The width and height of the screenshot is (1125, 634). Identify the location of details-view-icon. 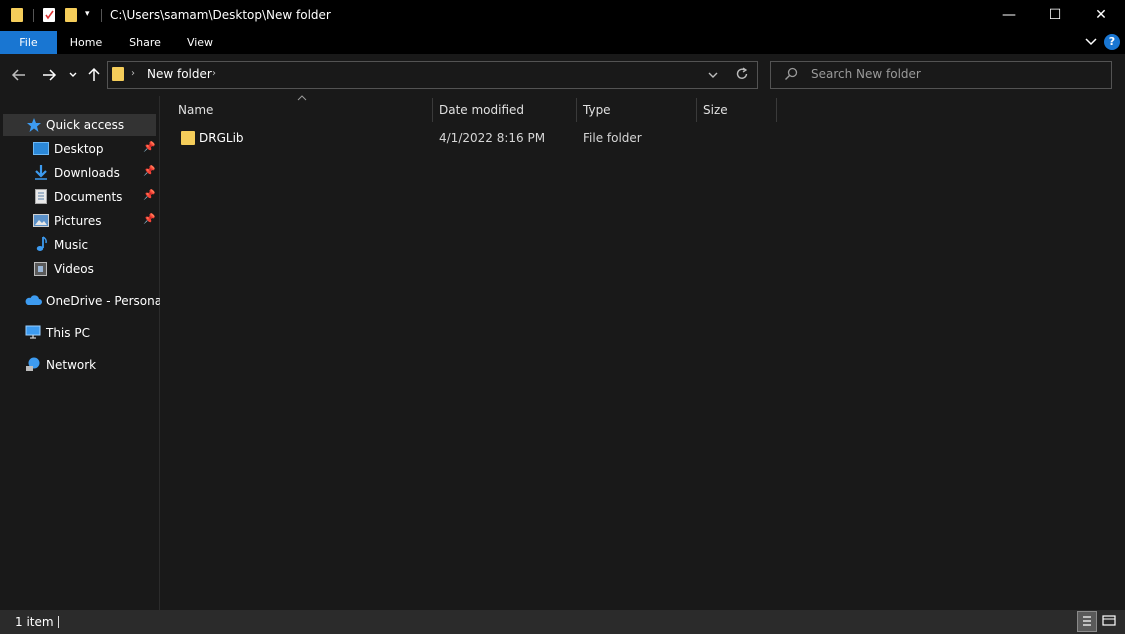
(1087, 621).